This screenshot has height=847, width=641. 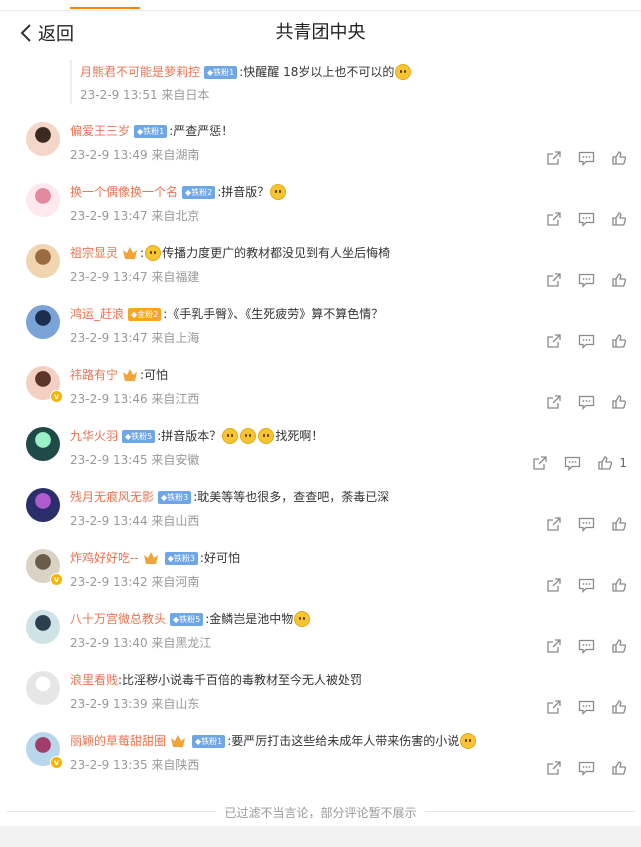 What do you see at coordinates (273, 314) in the screenshot?
I see `comment-text: :《手乳手臀》、《生死疲劳》算不算色情？` at bounding box center [273, 314].